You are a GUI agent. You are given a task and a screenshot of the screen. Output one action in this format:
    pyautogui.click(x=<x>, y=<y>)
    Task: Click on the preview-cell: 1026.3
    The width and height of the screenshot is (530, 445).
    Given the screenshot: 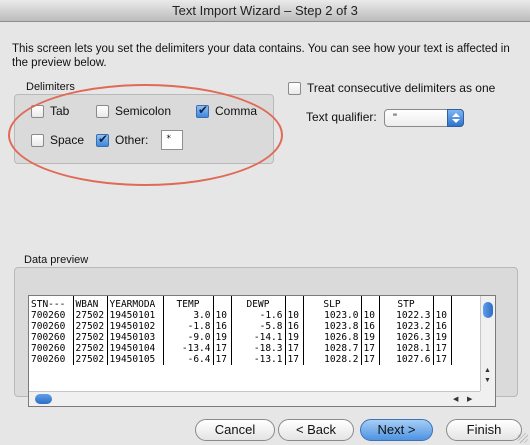 What is the action you would take?
    pyautogui.click(x=406, y=337)
    